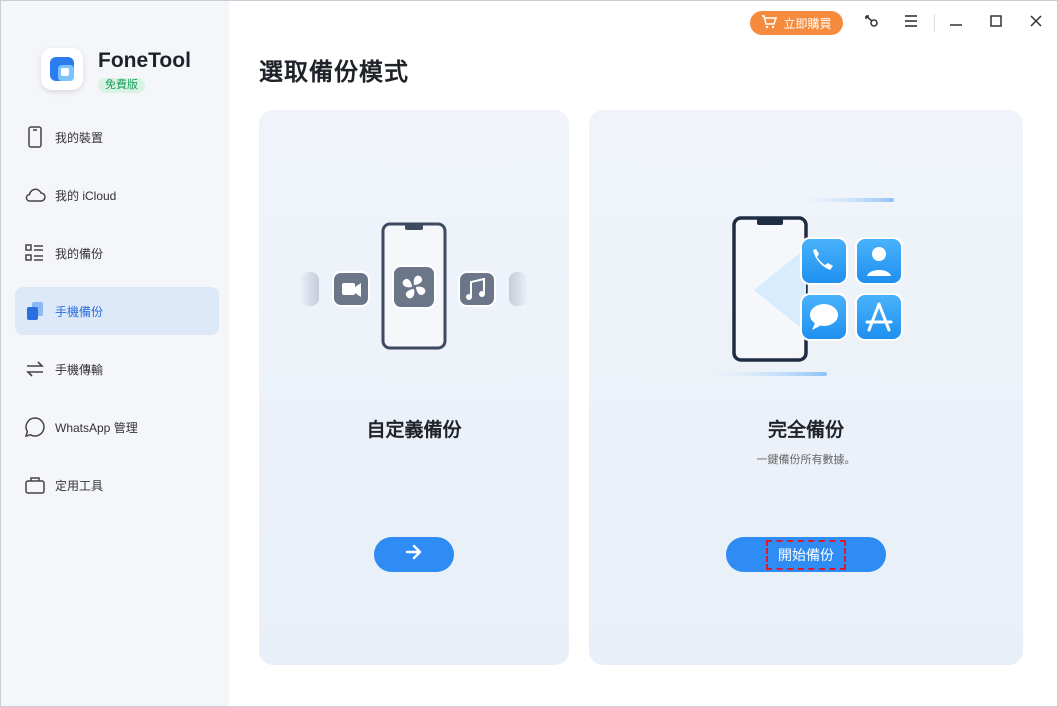 This screenshot has height=707, width=1058. I want to click on maximize-button, so click(996, 23).